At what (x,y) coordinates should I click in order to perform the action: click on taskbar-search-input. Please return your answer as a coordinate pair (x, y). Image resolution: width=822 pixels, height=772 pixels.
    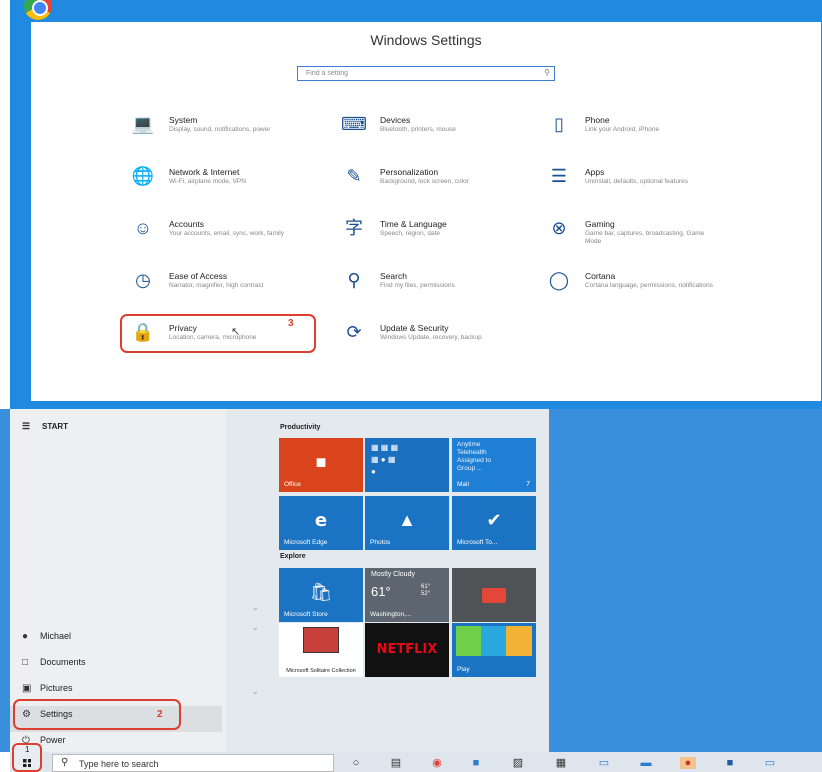
    Looking at the image, I should click on (179, 764).